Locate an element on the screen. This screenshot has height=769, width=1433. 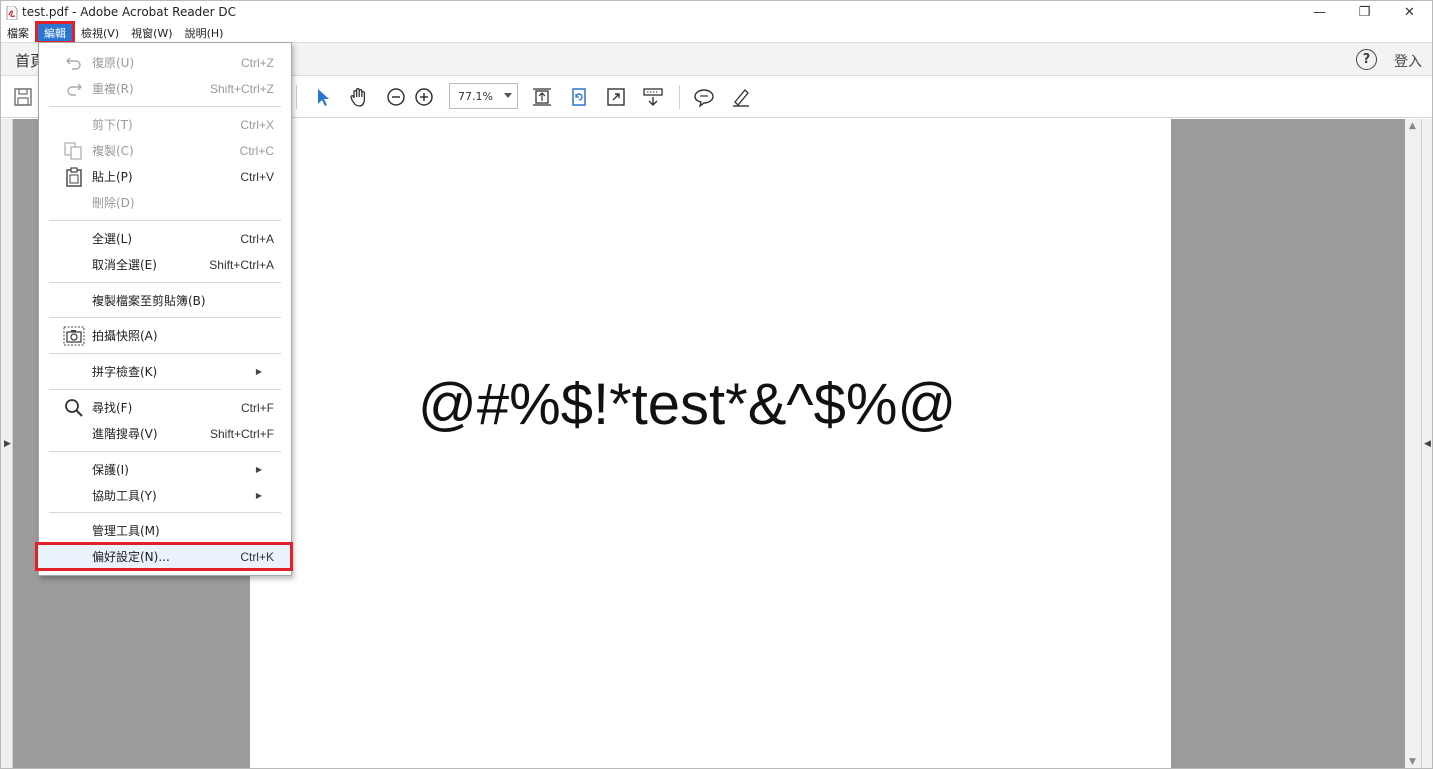
camera-icon is located at coordinates (74, 336).